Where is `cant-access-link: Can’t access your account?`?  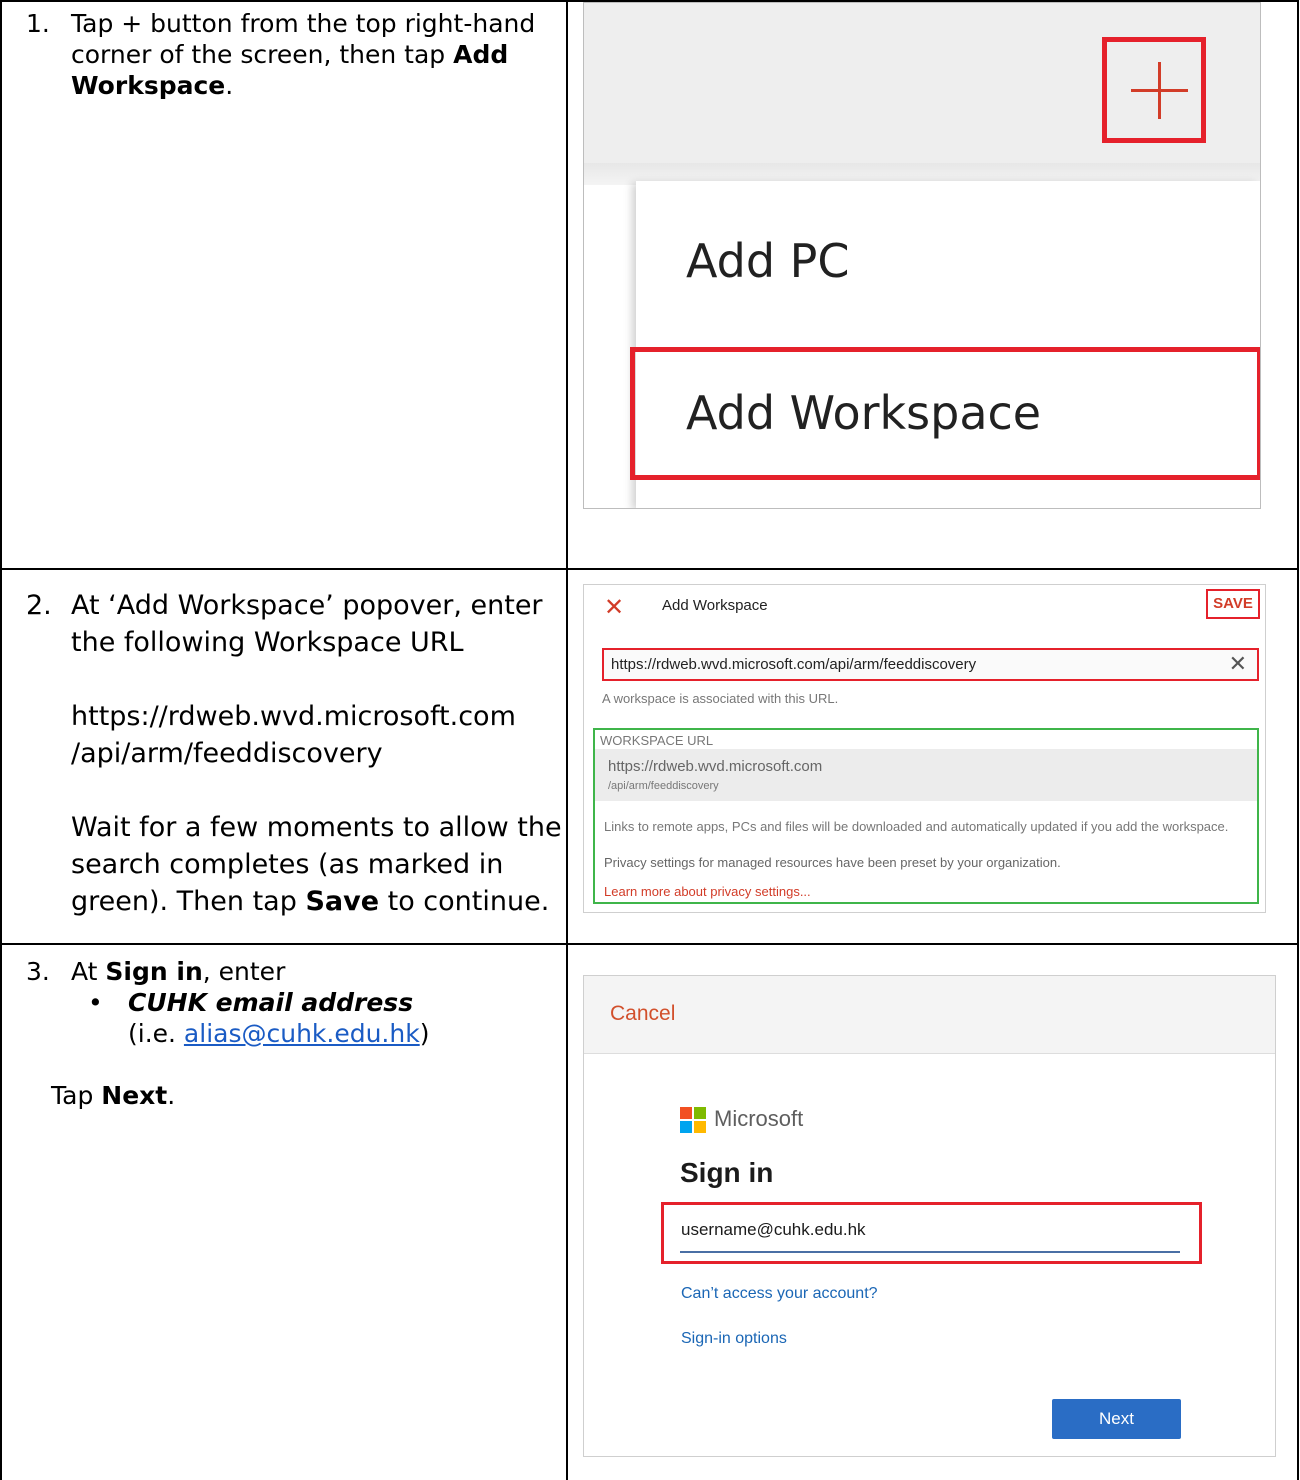
cant-access-link: Can’t access your account? is located at coordinates (779, 1294).